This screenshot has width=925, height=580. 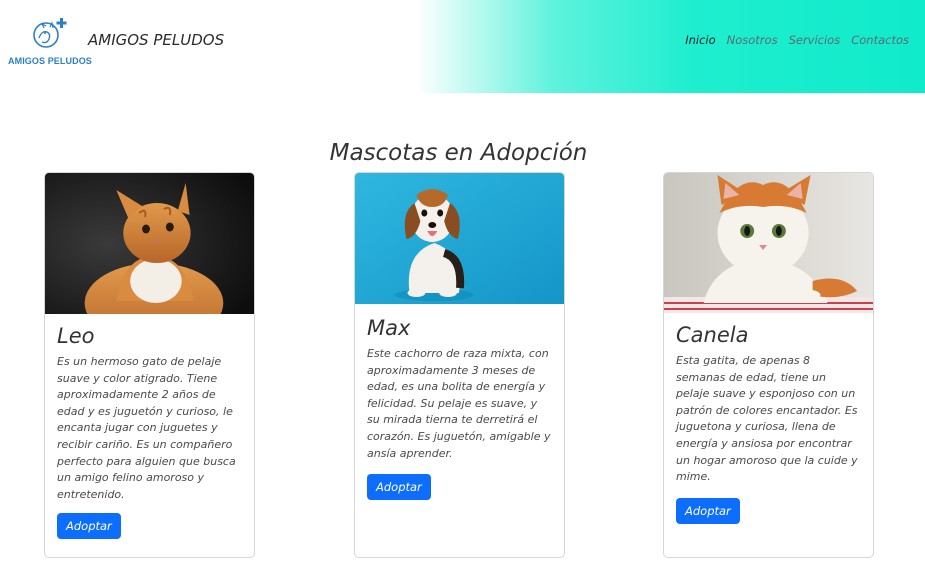 I want to click on pet-name: Canela, so click(x=712, y=335).